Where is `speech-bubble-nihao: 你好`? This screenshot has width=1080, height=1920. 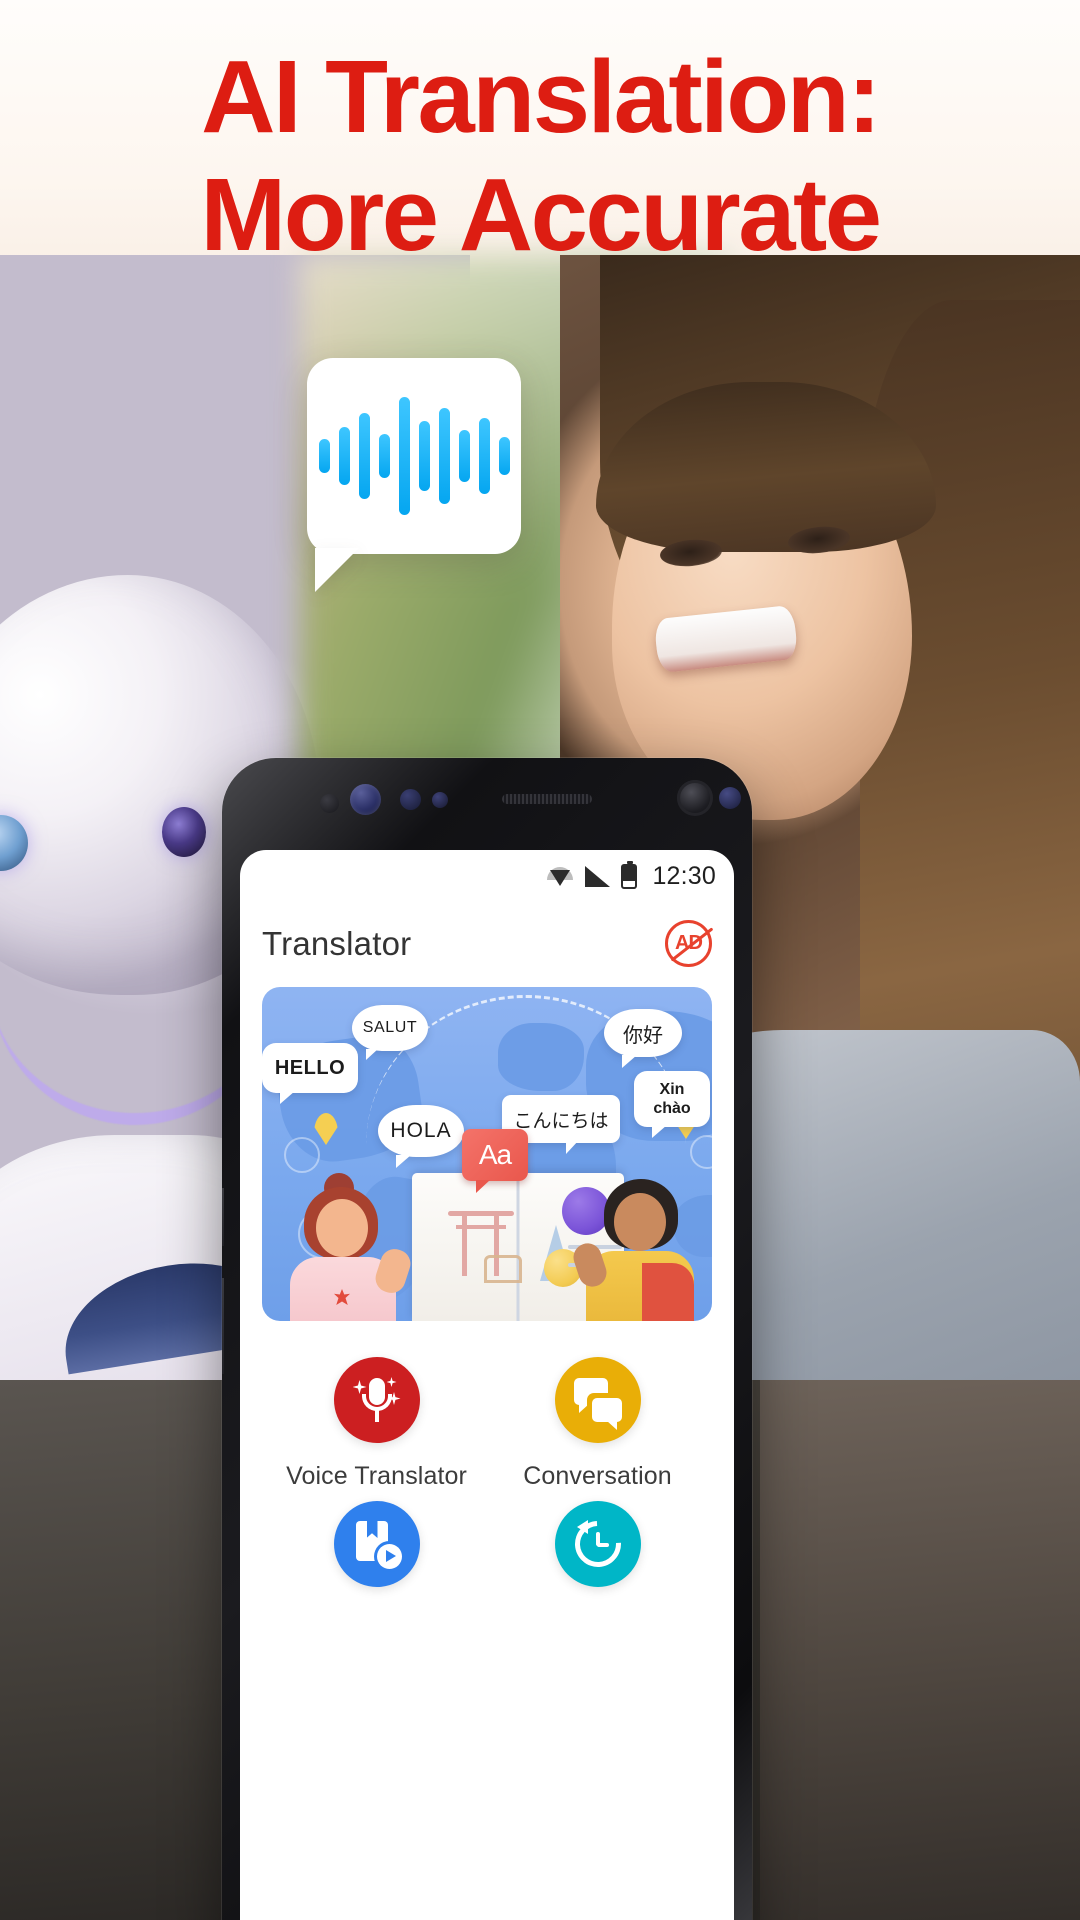
speech-bubble-nihao: 你好 is located at coordinates (643, 1038).